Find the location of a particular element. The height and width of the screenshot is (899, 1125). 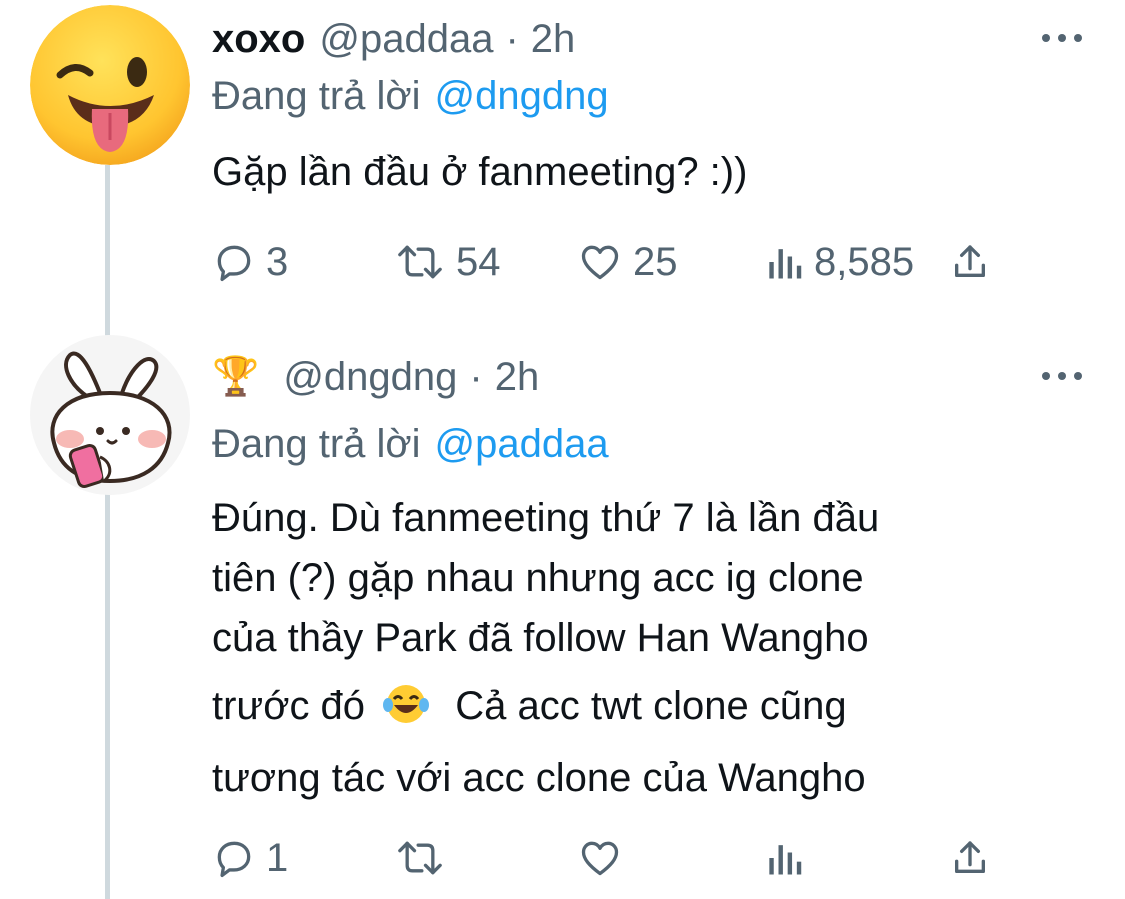

reply-button: 3 is located at coordinates (250, 262).